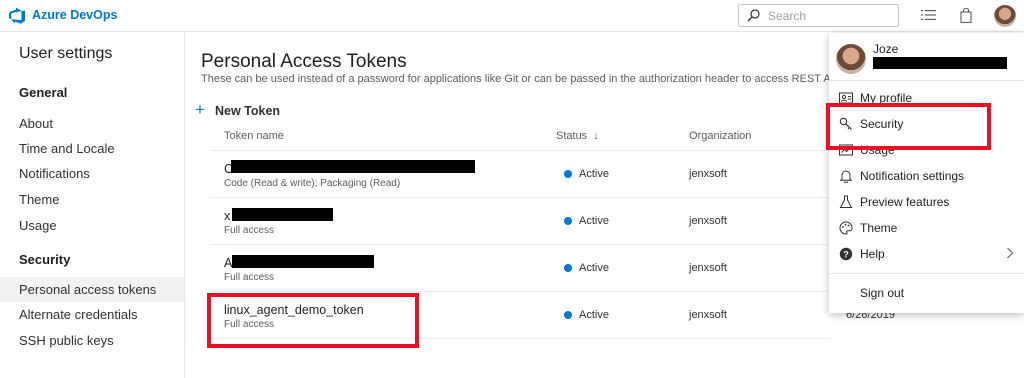 The height and width of the screenshot is (378, 1024). What do you see at coordinates (17, 15) in the screenshot?
I see `azure-devops-logo` at bounding box center [17, 15].